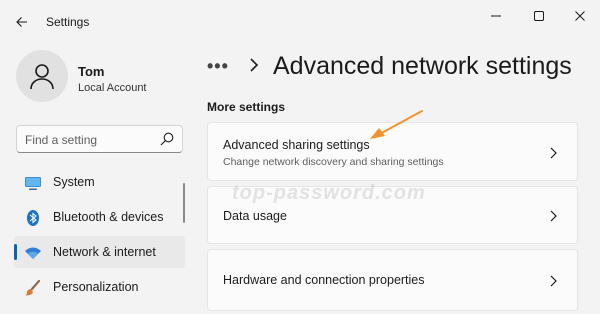  I want to click on maximize-button, so click(539, 16).